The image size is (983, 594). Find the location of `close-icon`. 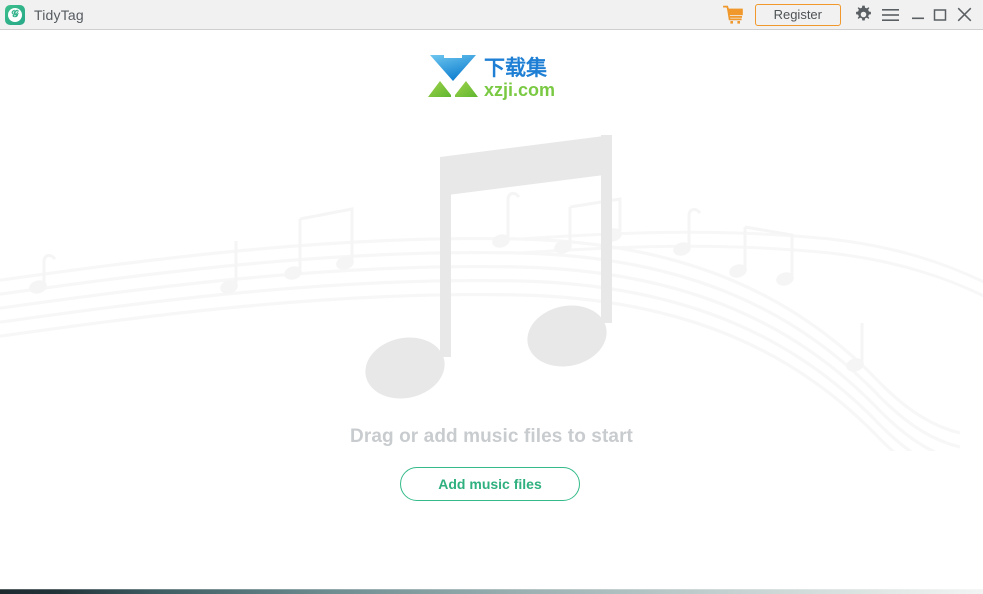

close-icon is located at coordinates (964, 14).